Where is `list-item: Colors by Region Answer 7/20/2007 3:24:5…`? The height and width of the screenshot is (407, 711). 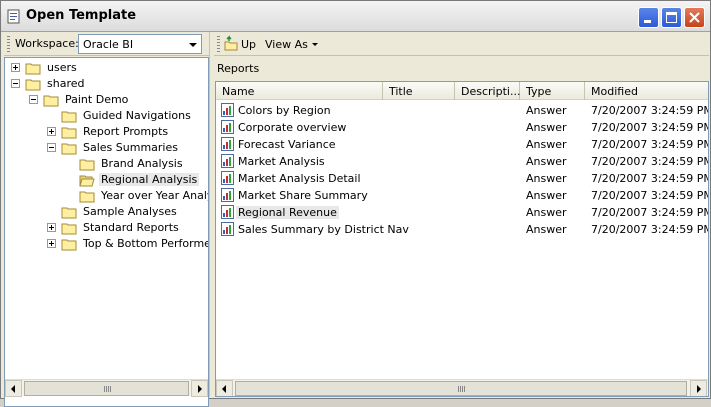
list-item: Colors by Region Answer 7/20/2007 3:24:5… is located at coordinates (462, 110).